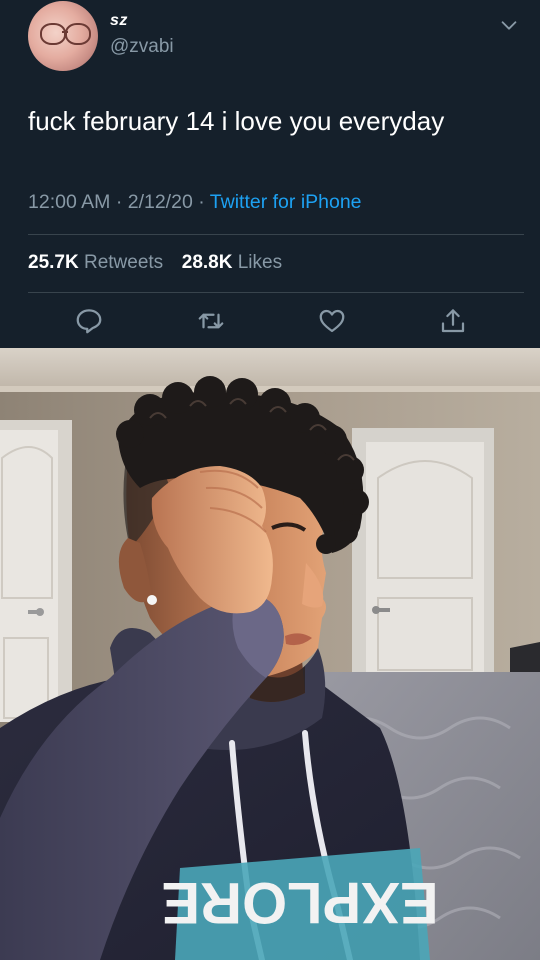 This screenshot has width=540, height=960. Describe the element at coordinates (453, 321) in the screenshot. I see `share-icon` at that location.